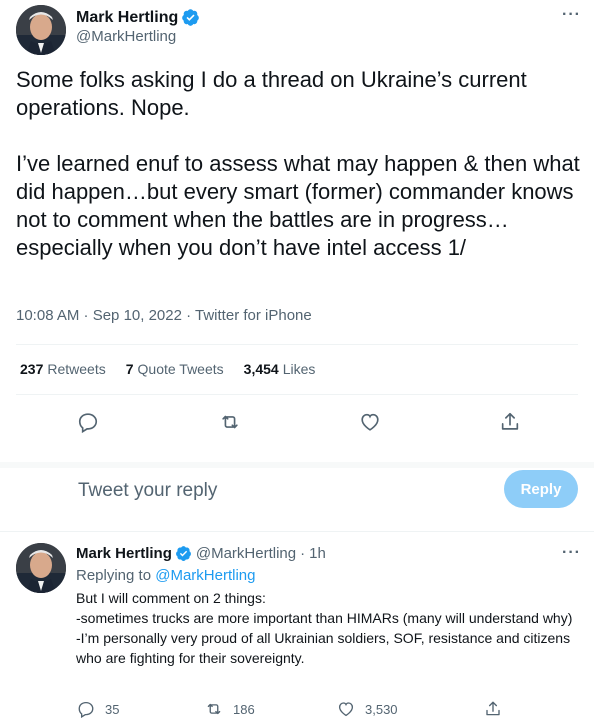  I want to click on likes-label: Likes, so click(299, 369).